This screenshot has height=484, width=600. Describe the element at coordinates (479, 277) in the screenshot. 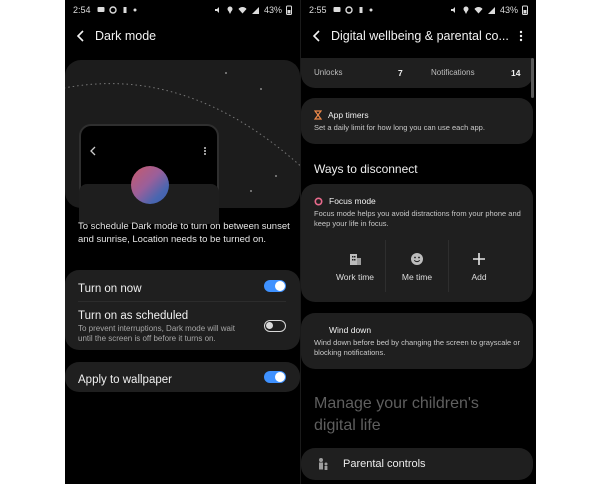

I see `add-label: Add` at that location.